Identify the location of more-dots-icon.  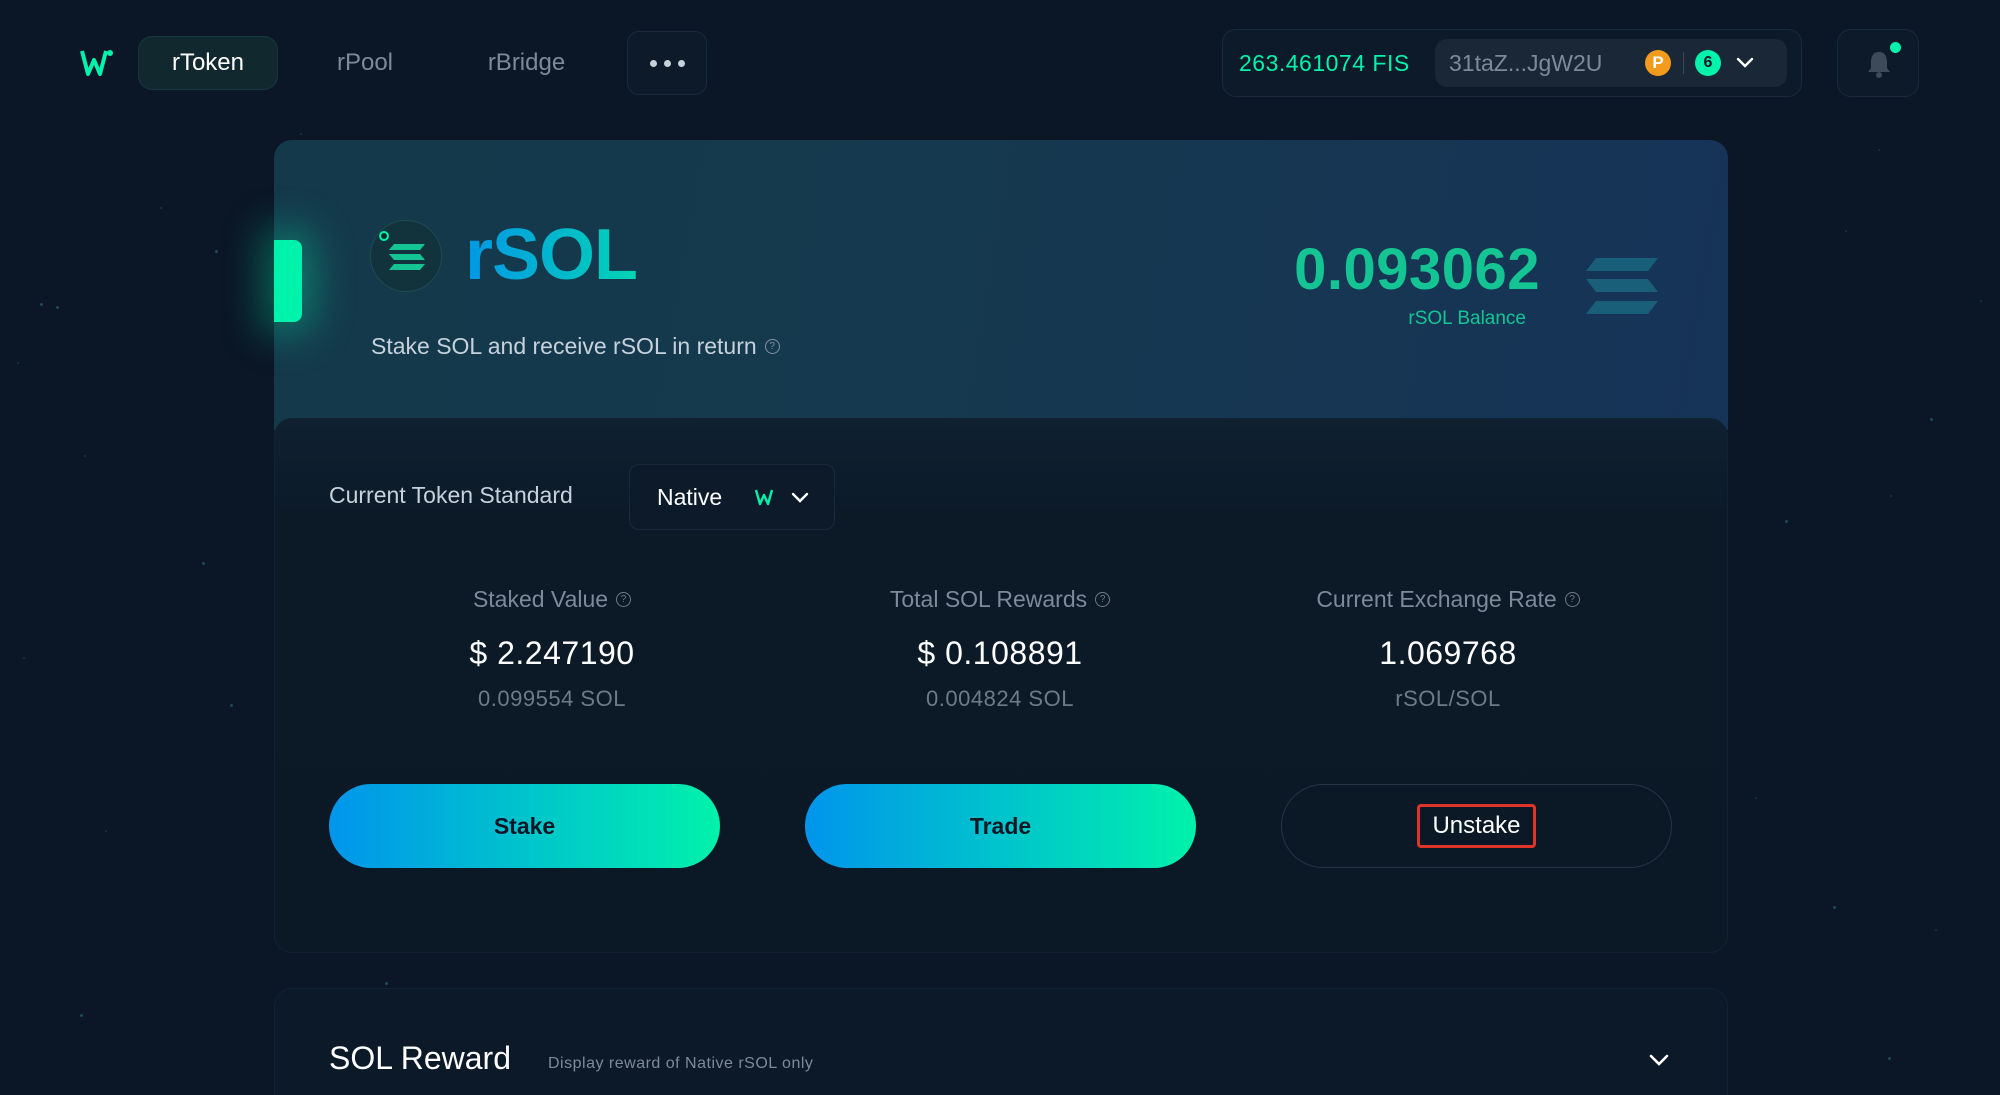
(653, 63).